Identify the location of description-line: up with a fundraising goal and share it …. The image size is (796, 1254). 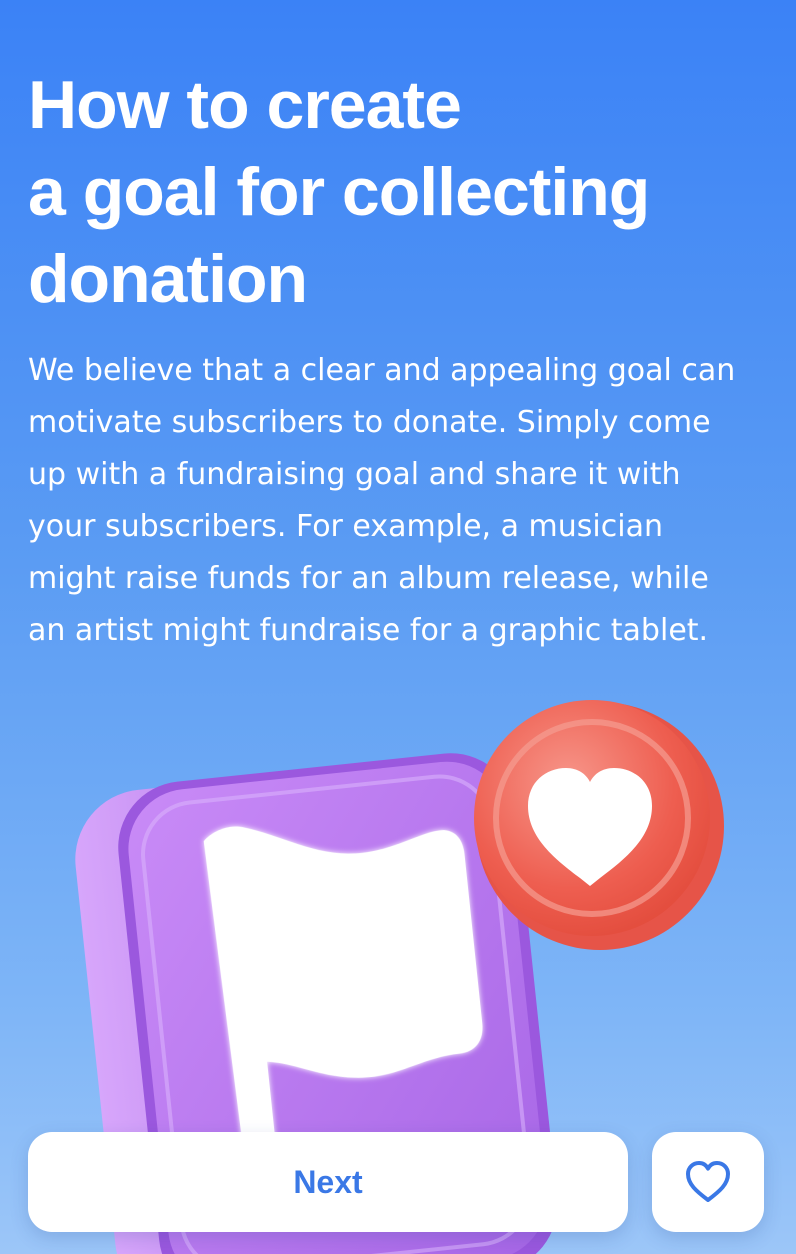
(354, 474).